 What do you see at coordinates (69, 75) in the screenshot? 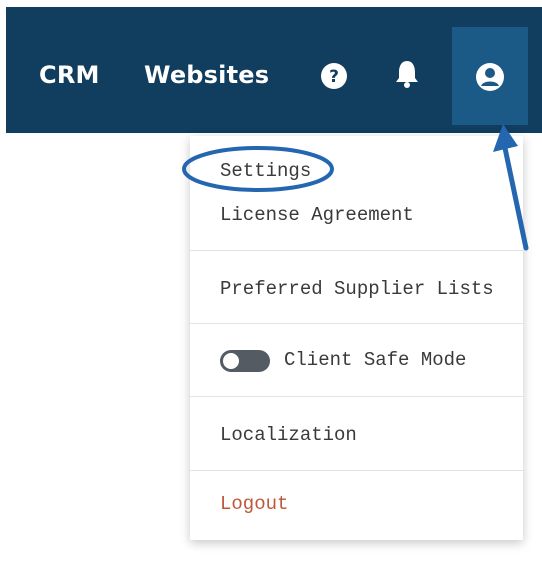
I see `nav-crm-link: CRM` at bounding box center [69, 75].